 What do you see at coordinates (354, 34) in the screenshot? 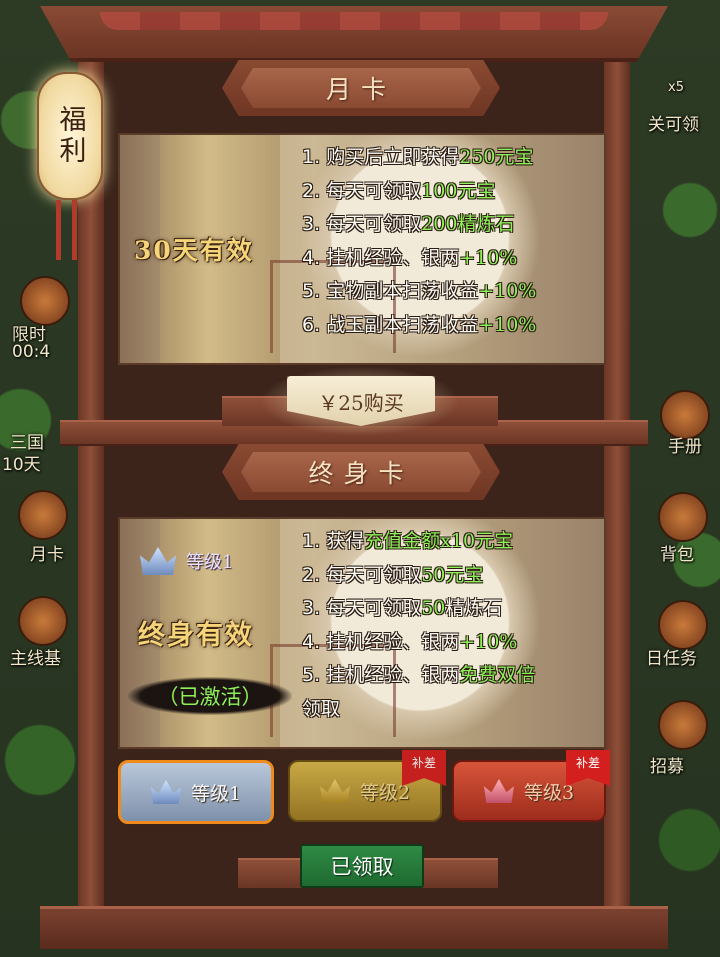
I see `roof` at bounding box center [354, 34].